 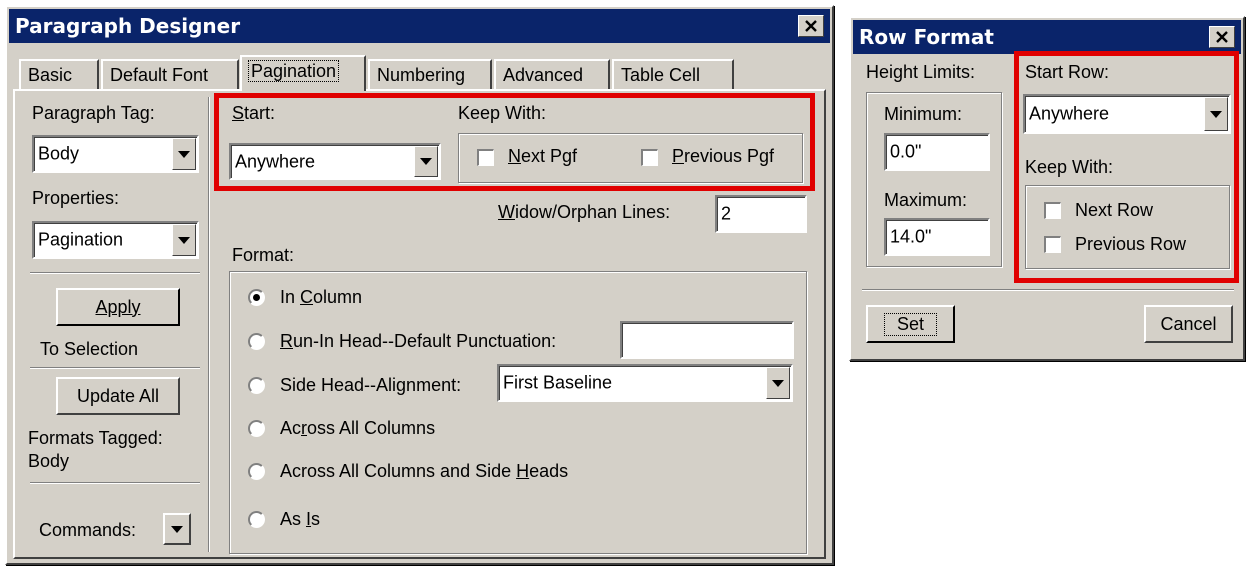 What do you see at coordinates (424, 471) in the screenshot?
I see `across-all-columns-side-heads-label: Across All Columns and Side Heads` at bounding box center [424, 471].